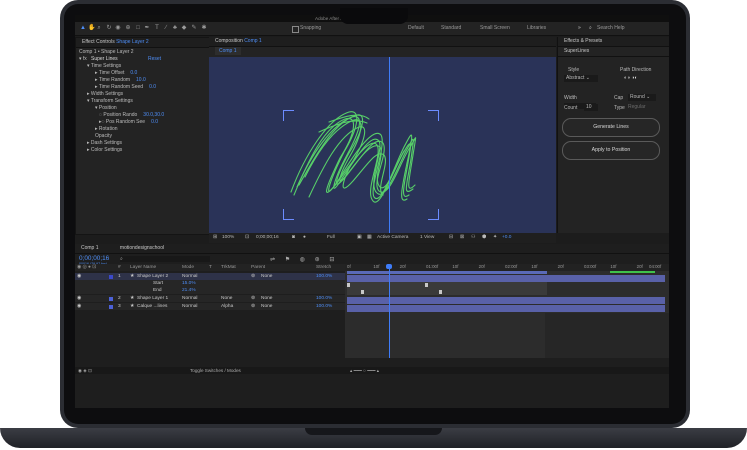 Image resolution: width=747 pixels, height=450 pixels. Describe the element at coordinates (215, 370) in the screenshot. I see `toggle-switches-modes-button: Toggle Switches / Modes` at that location.